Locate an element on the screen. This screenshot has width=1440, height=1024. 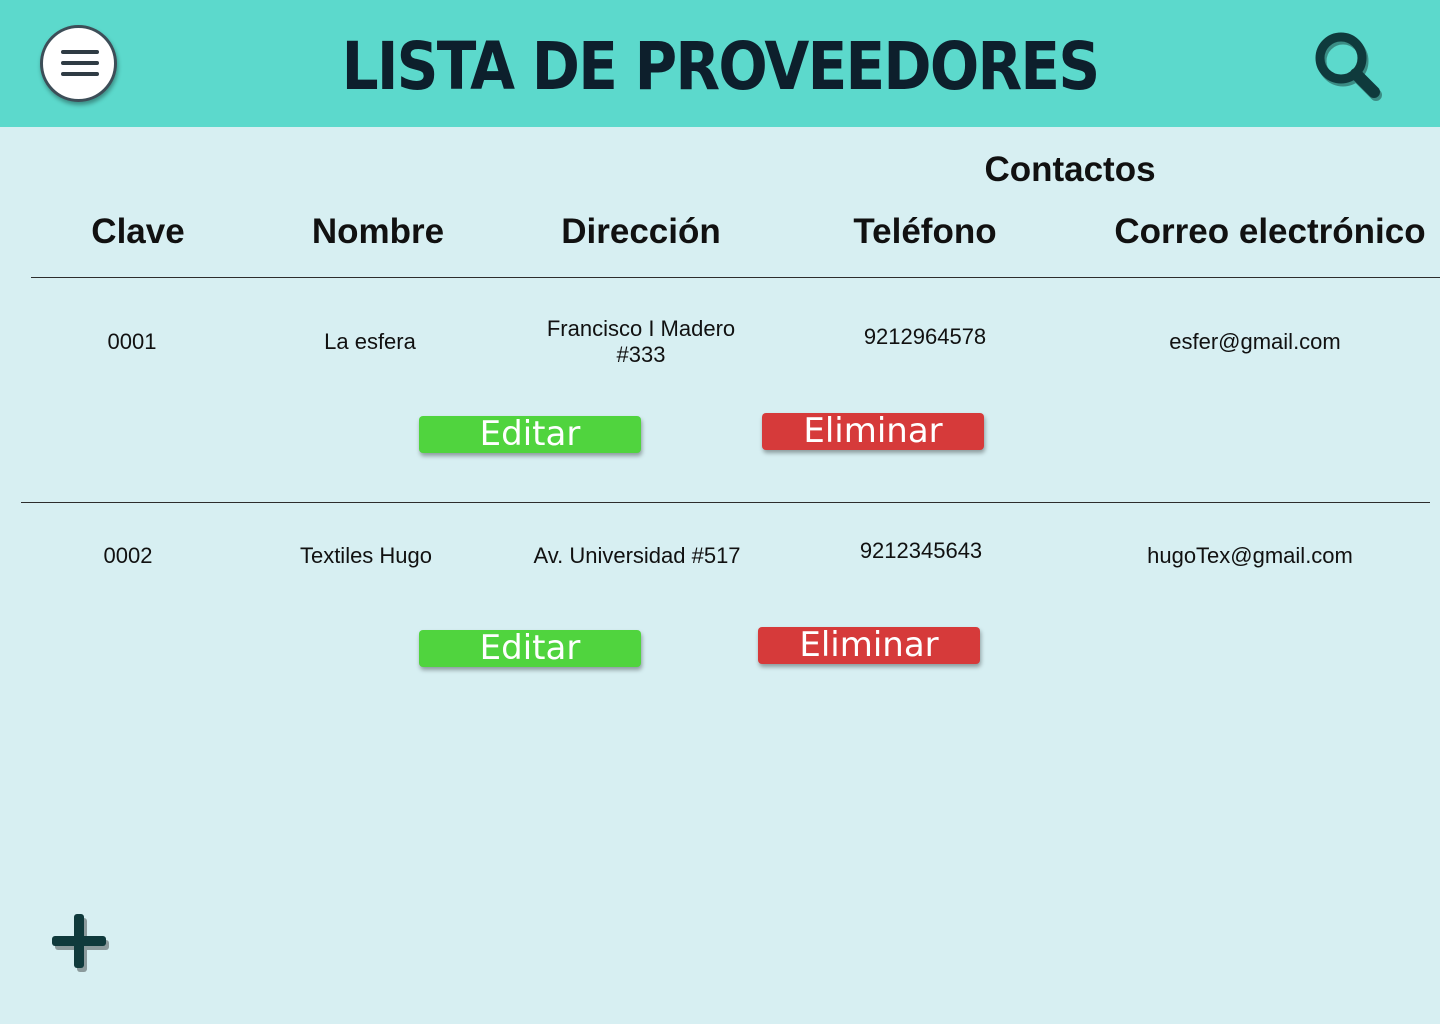
cell-direccion: Av. Universidad #517 is located at coordinates (637, 555).